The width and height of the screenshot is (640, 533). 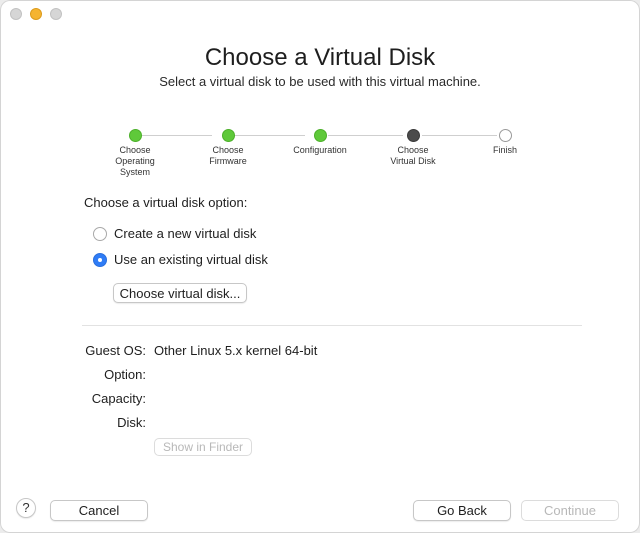 I want to click on use-existing-disk-label: Use an existing virtual disk, so click(x=191, y=259).